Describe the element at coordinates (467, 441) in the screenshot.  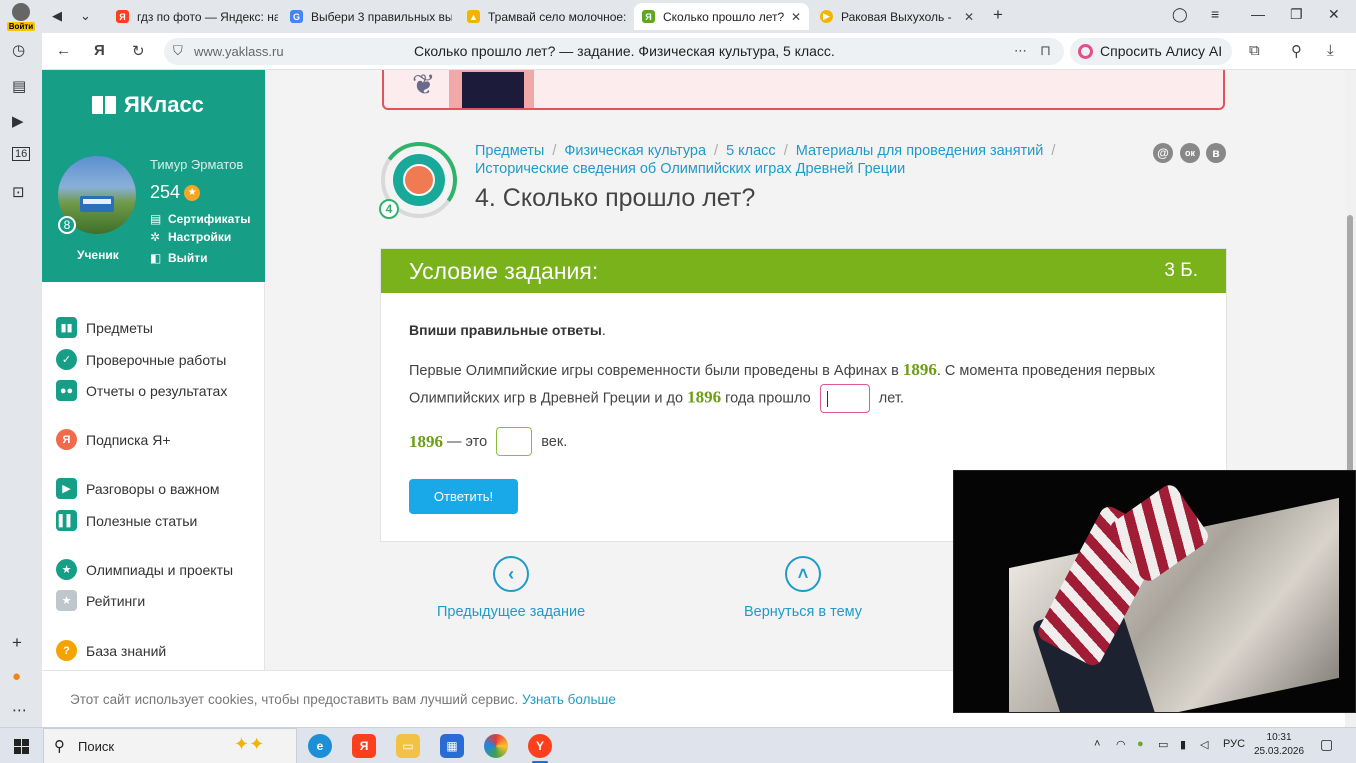
I see `question-text: — это` at that location.